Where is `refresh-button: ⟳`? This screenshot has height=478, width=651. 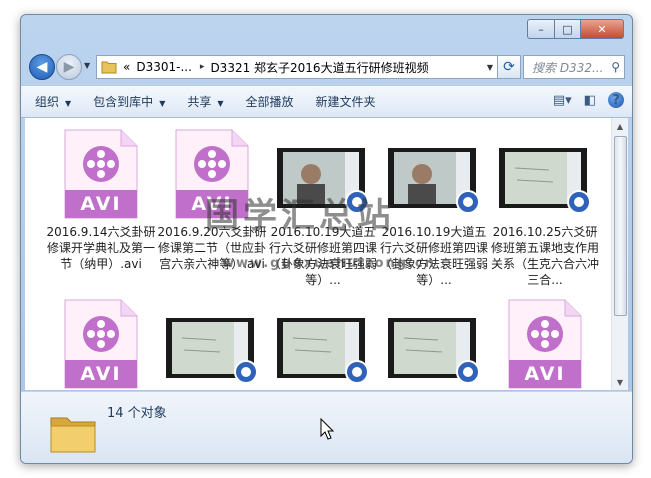
refresh-button: ⟳ is located at coordinates (509, 67).